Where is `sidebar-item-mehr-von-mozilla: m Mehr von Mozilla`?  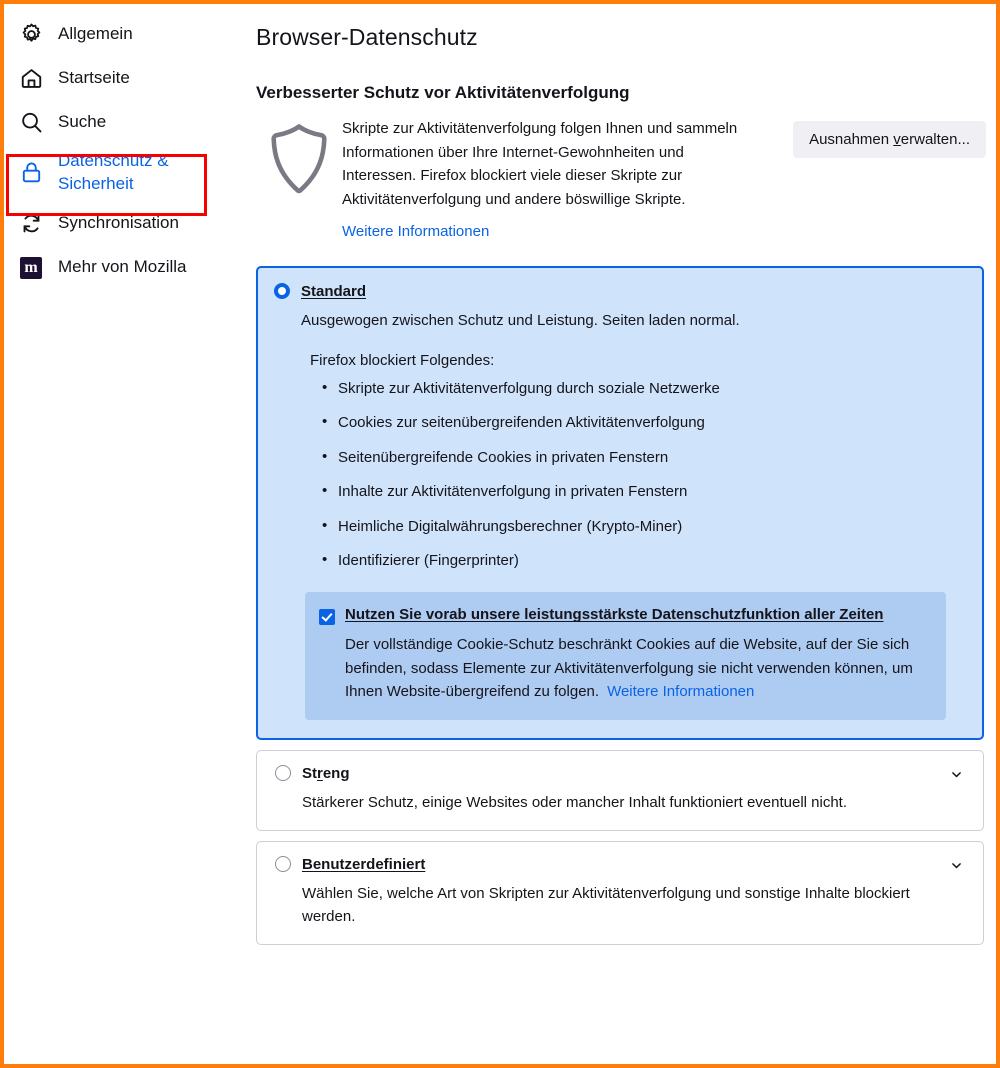 sidebar-item-mehr-von-mozilla: m Mehr von Mozilla is located at coordinates (129, 268).